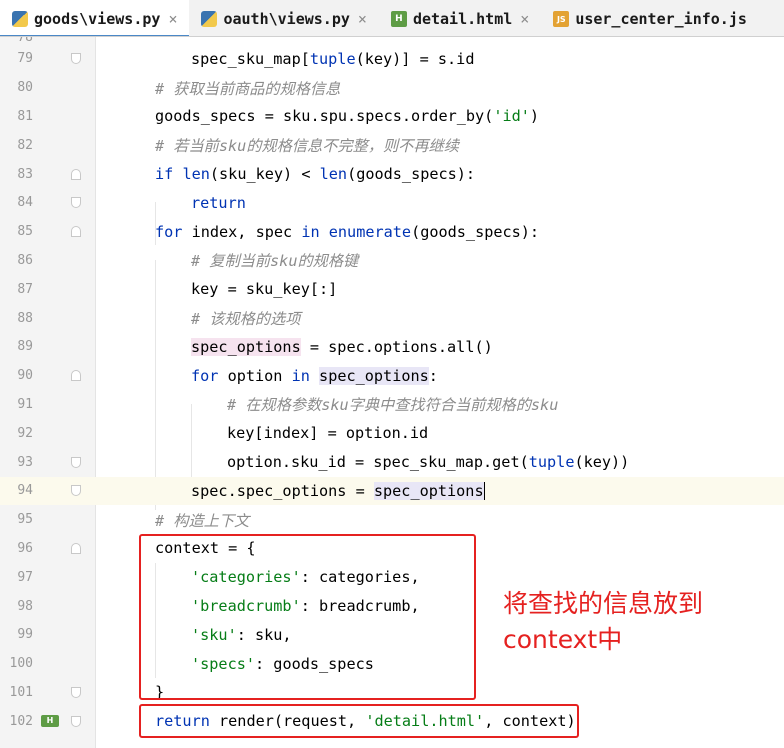  I want to click on line-number: 95, so click(25, 520).